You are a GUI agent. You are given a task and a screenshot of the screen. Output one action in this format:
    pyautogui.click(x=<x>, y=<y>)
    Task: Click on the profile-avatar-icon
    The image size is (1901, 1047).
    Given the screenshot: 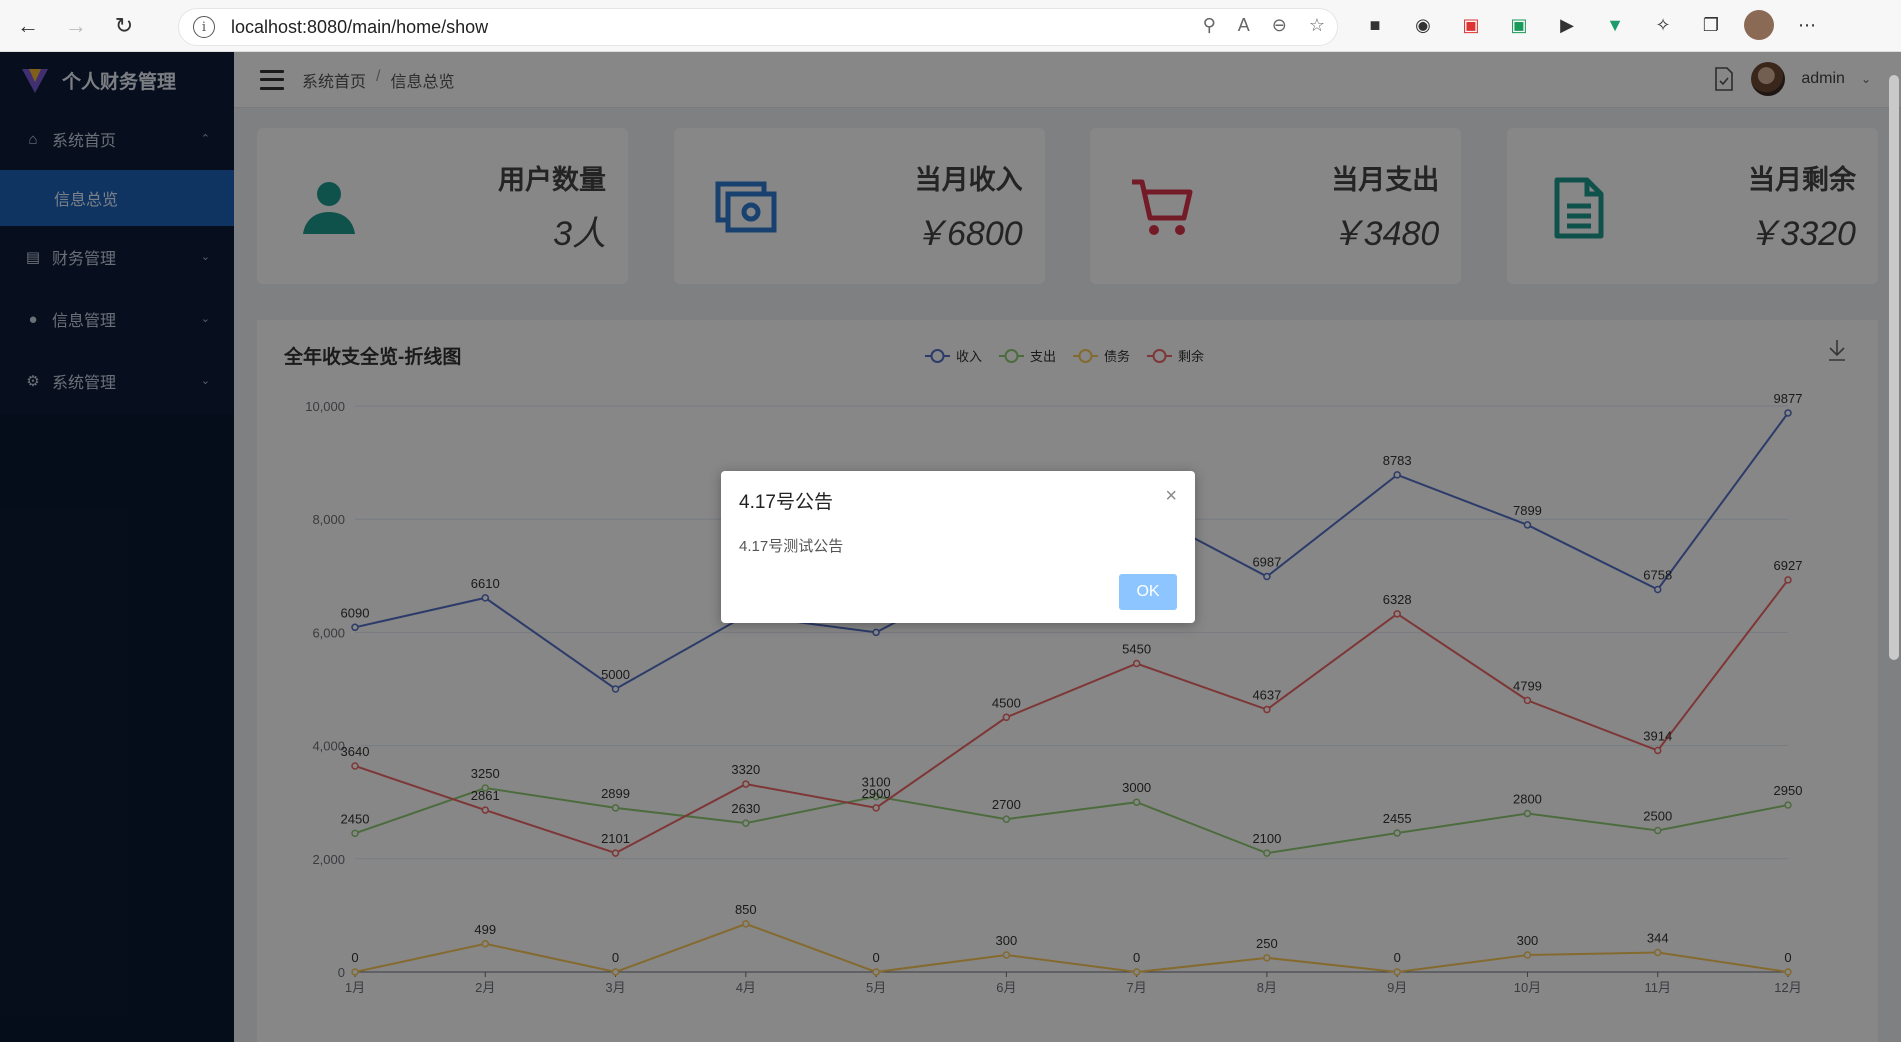 What is the action you would take?
    pyautogui.click(x=1759, y=25)
    